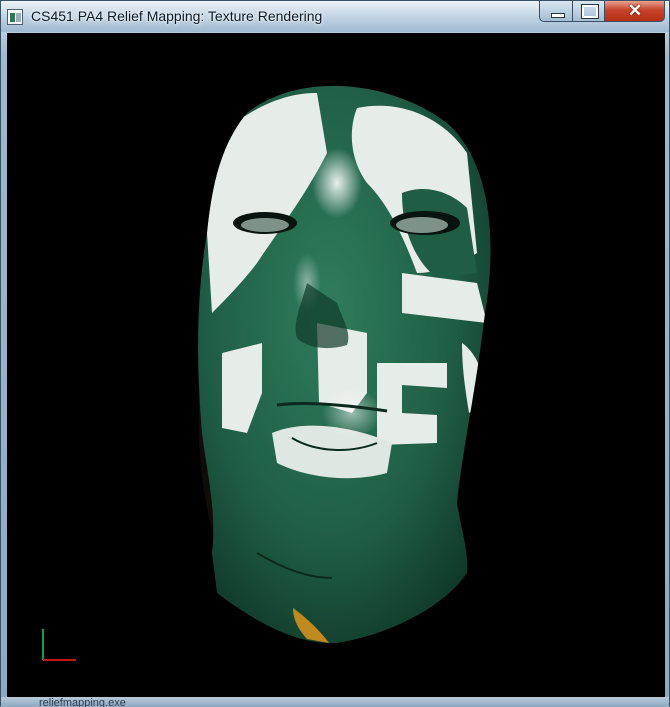 The width and height of the screenshot is (670, 707). What do you see at coordinates (43, 644) in the screenshot?
I see `y-axis-indicator` at bounding box center [43, 644].